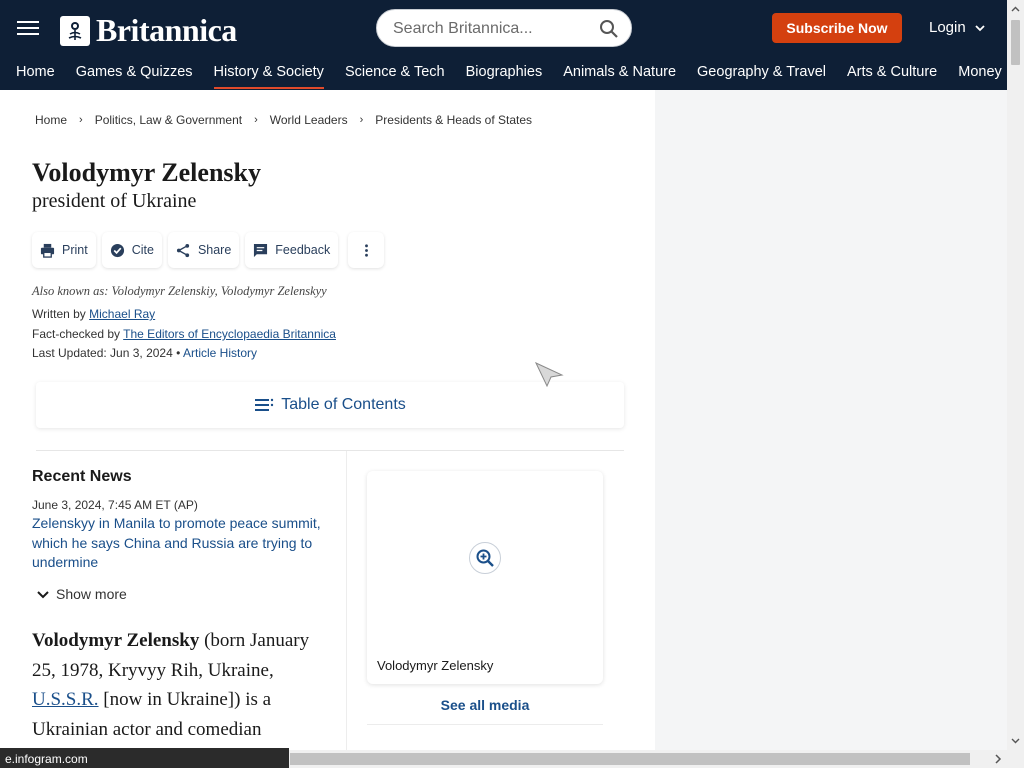 Image resolution: width=1024 pixels, height=768 pixels. Describe the element at coordinates (115, 505) in the screenshot. I see `news-timestamp: June 3, 2024, 7:45 AM ET (AP)` at that location.